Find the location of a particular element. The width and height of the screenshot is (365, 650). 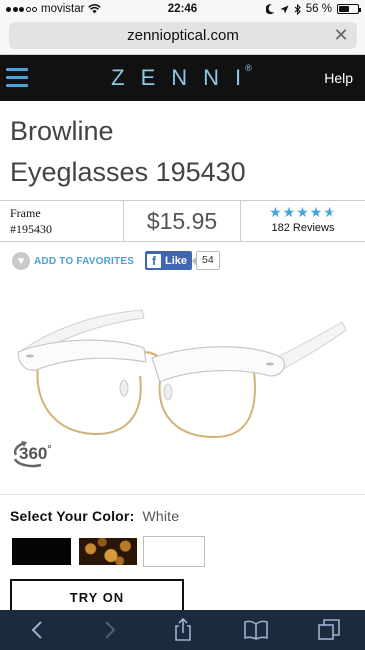

browser-address-bar: zennioptical.com ✕ is located at coordinates (182, 47).